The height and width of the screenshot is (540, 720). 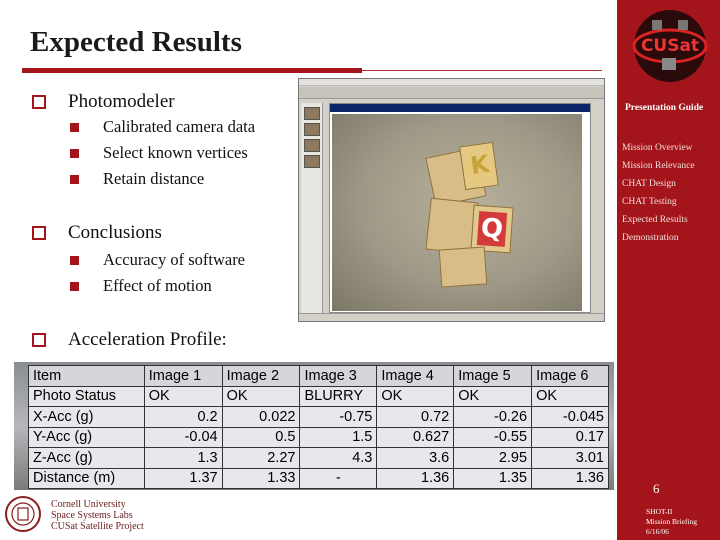 I want to click on table-row: Z-Acc (g) 1.3 2.27 4.3 3.6 2.95 3.01, so click(x=318, y=458).